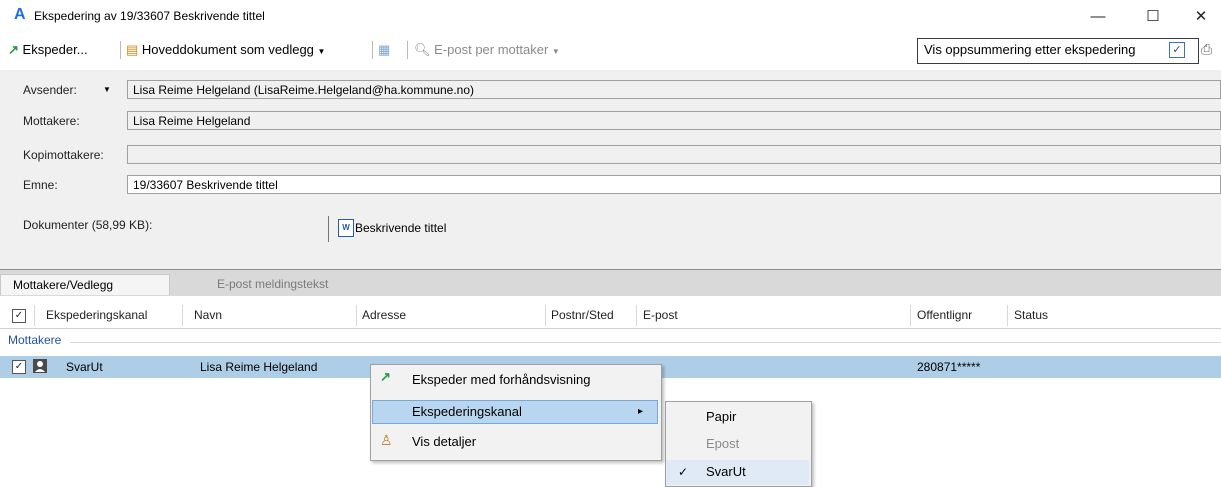 The width and height of the screenshot is (1221, 487). I want to click on select-all-checkbox: ✓, so click(19, 316).